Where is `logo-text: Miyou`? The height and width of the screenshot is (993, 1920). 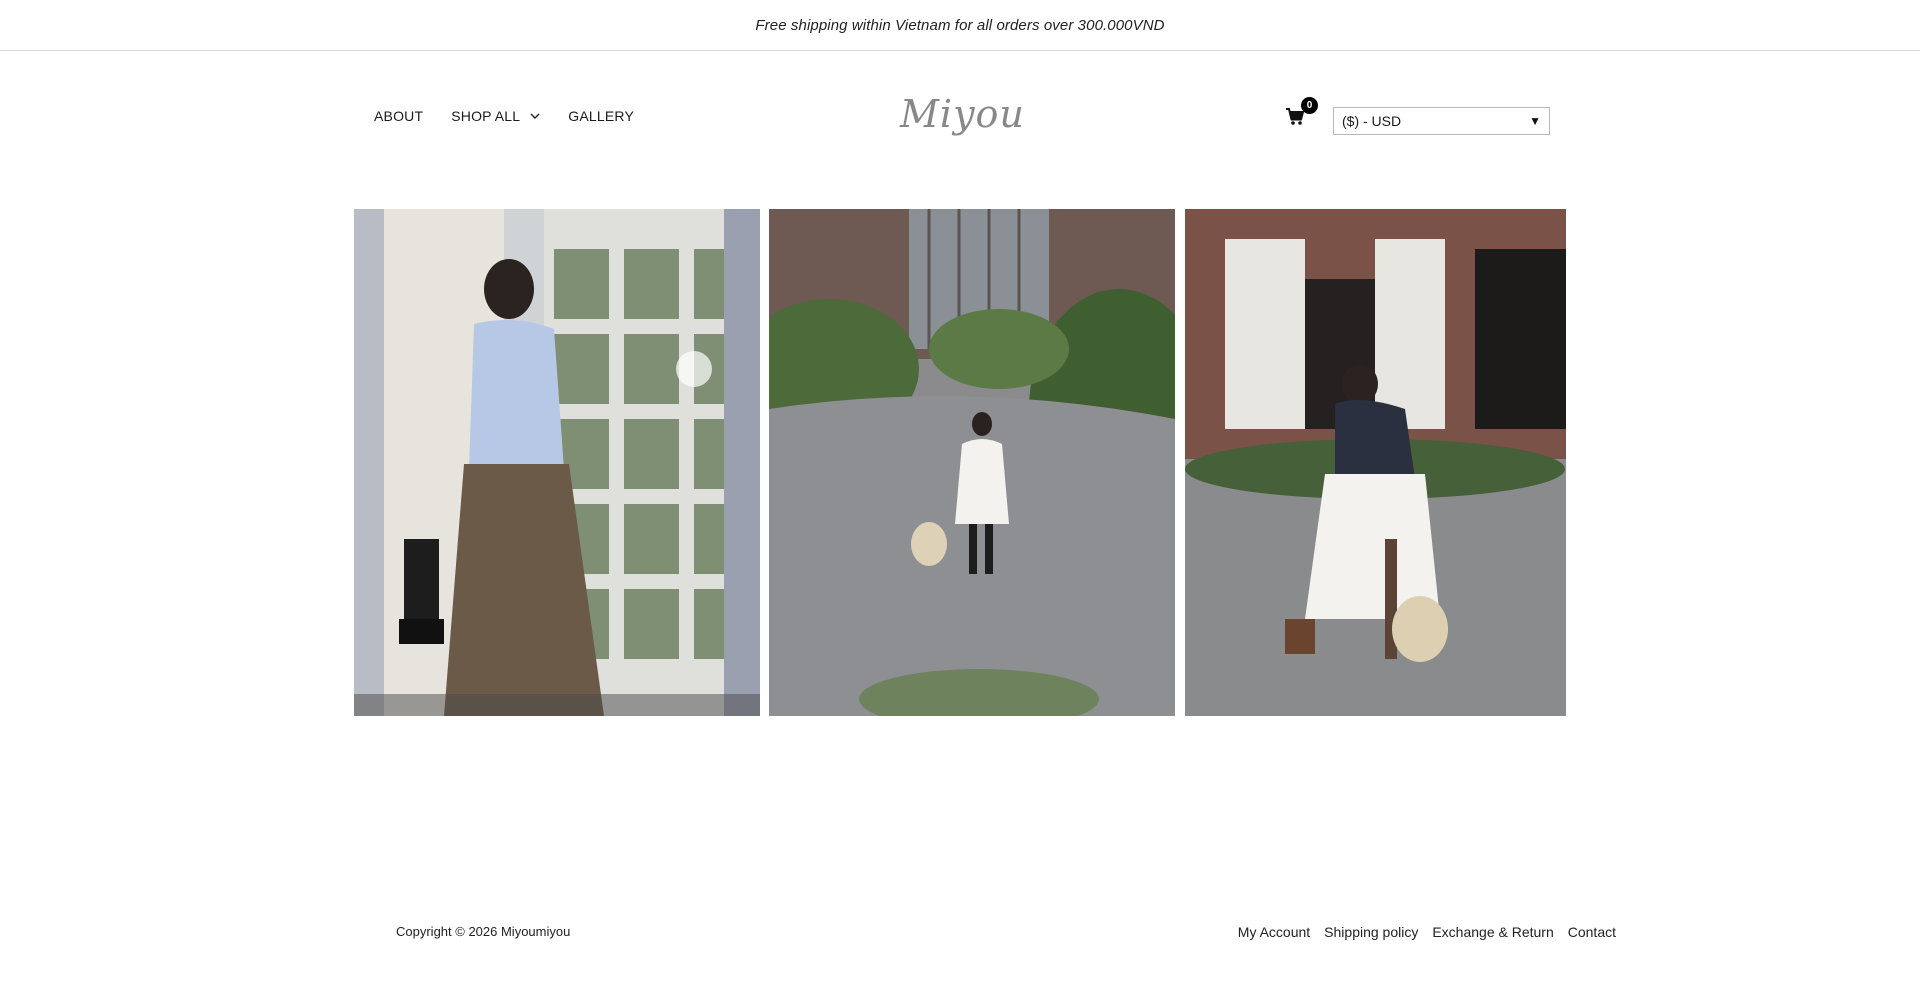 logo-text: Miyou is located at coordinates (962, 114).